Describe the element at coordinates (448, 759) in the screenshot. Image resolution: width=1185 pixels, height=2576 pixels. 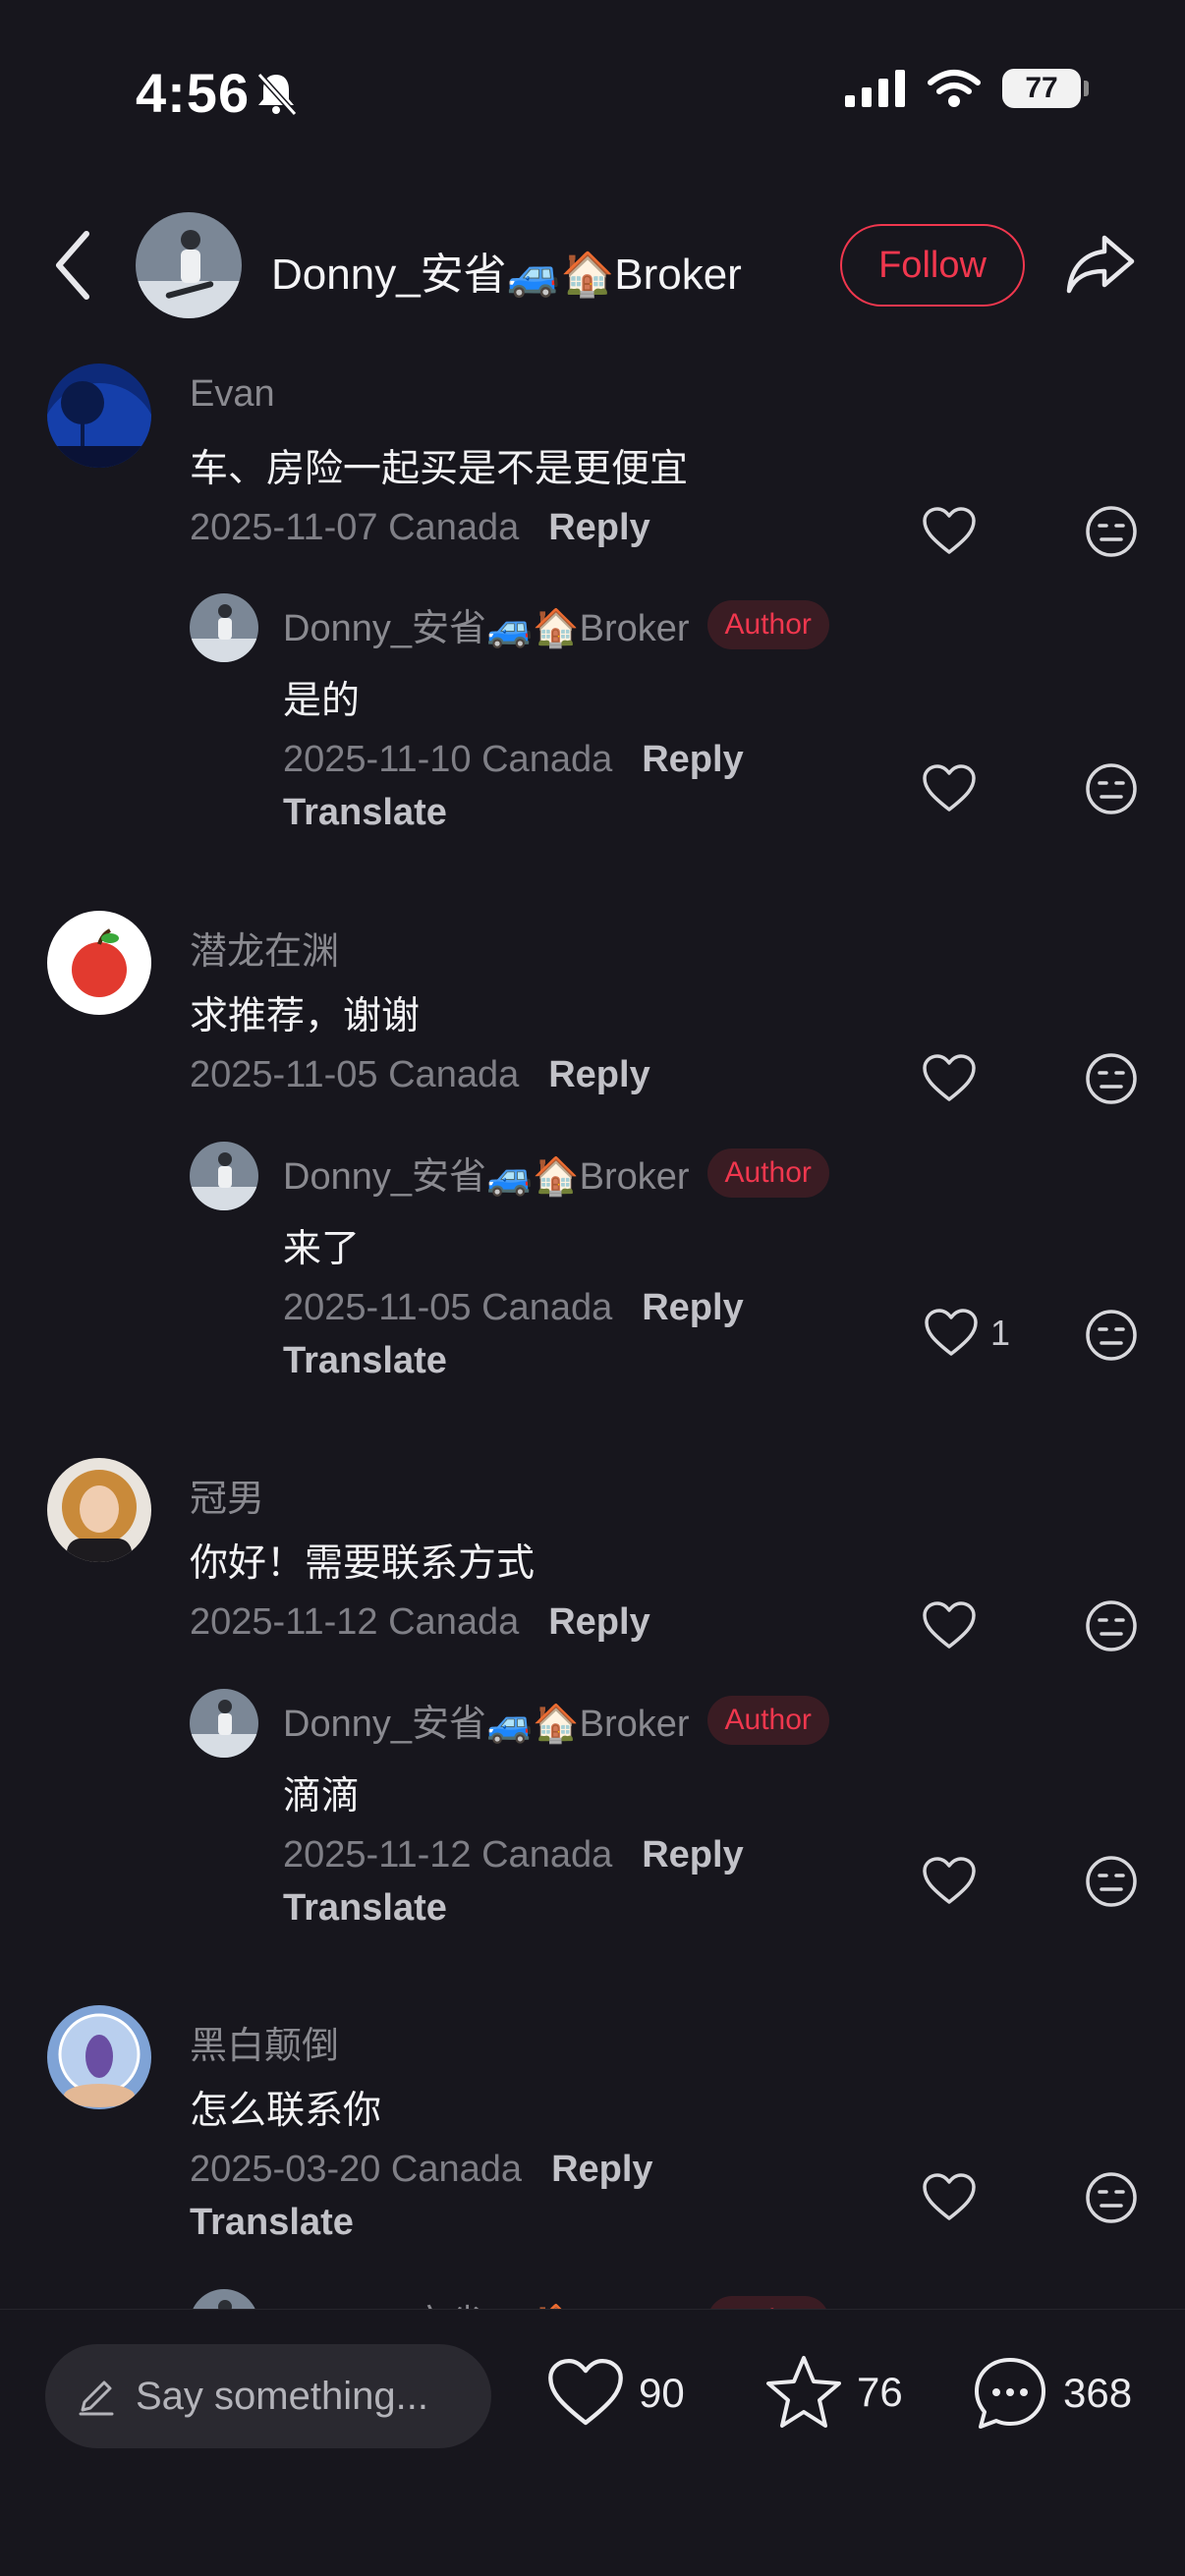
I see `reply-date: 2025-11-10 Canada` at that location.